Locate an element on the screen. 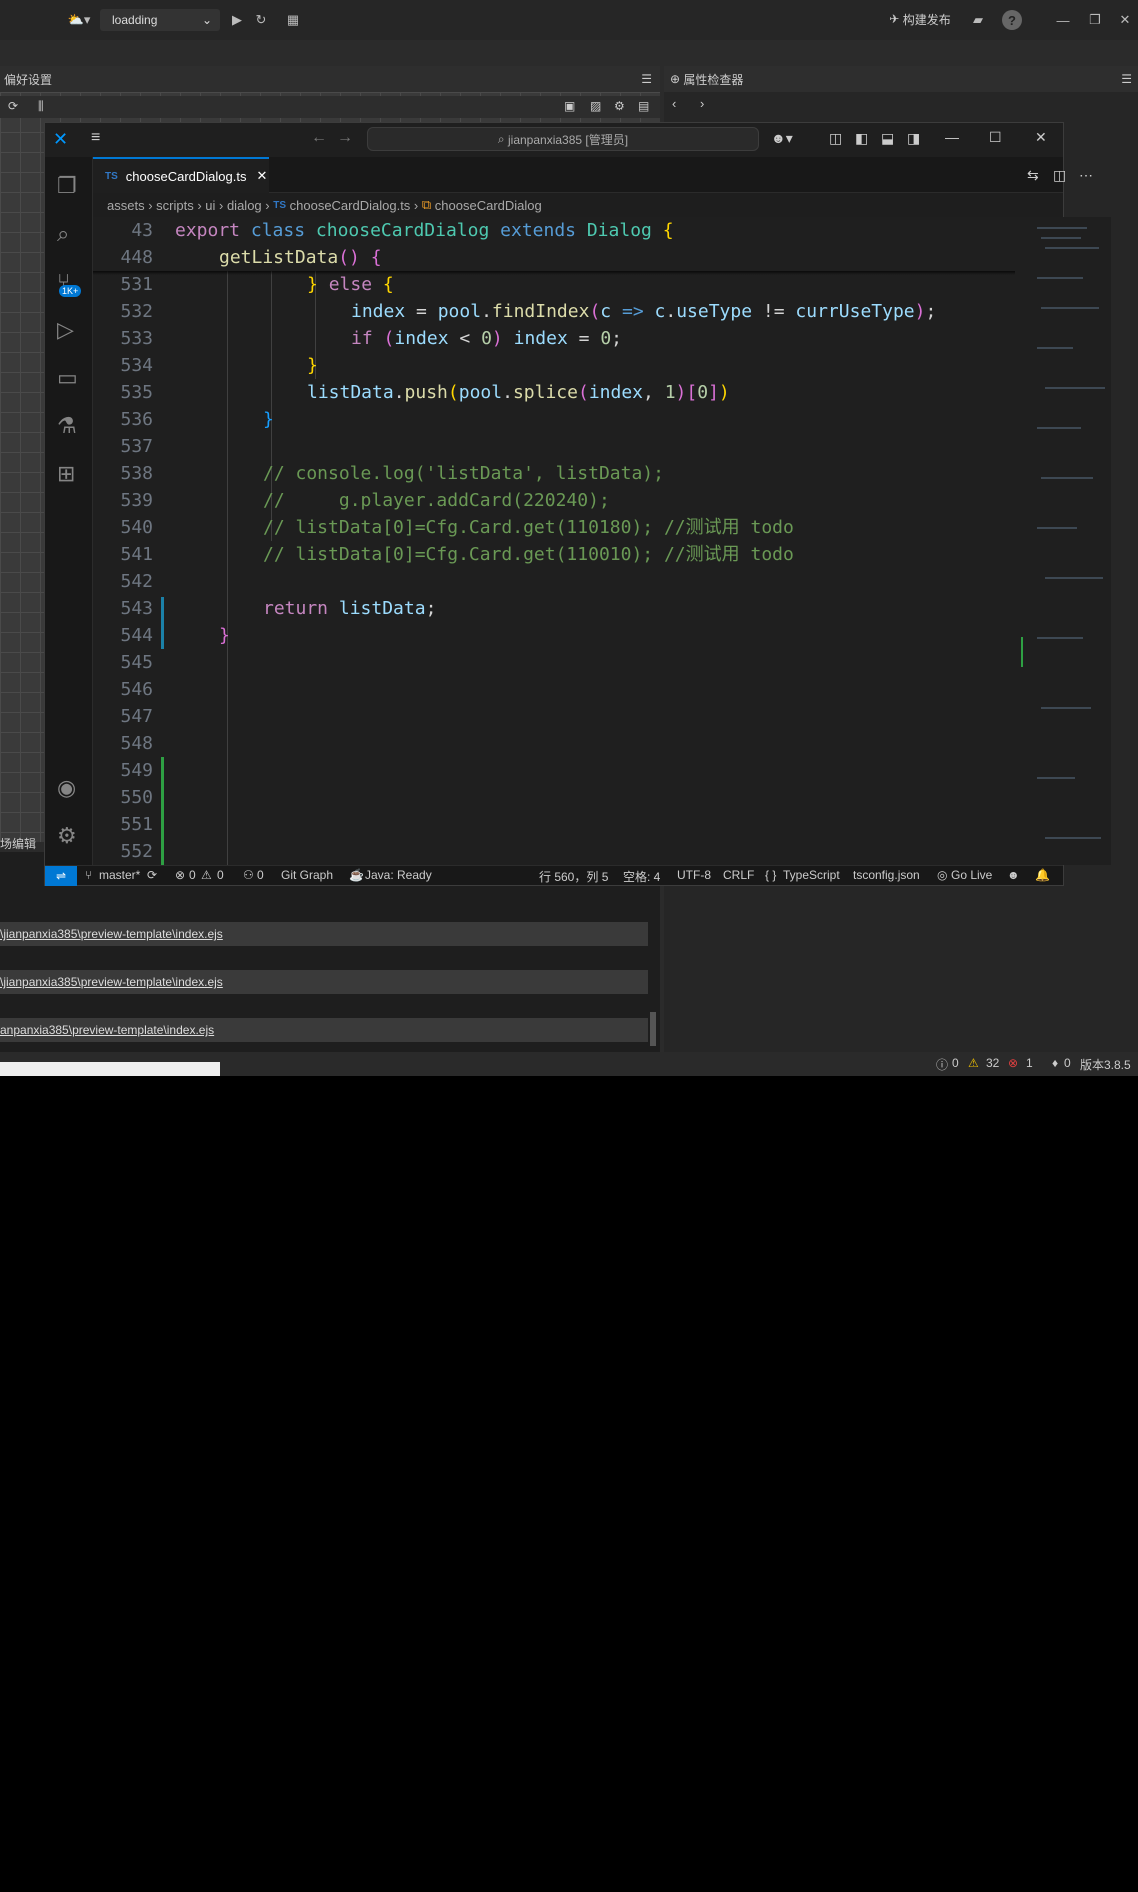 The image size is (1138, 1892). token: splice is located at coordinates (545, 392).